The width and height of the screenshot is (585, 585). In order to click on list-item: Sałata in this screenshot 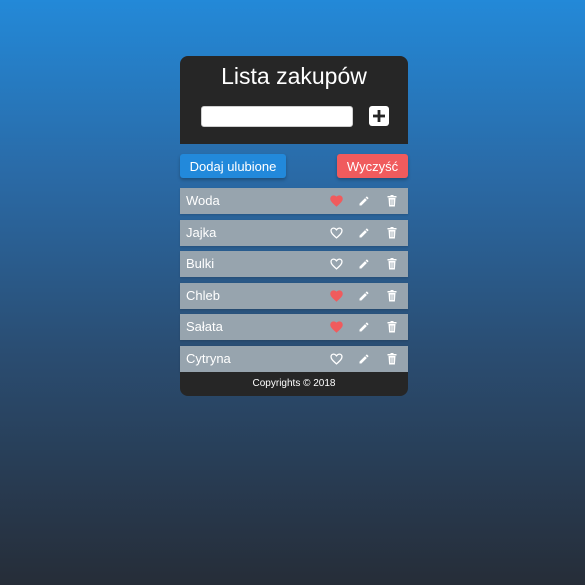, I will do `click(294, 327)`.